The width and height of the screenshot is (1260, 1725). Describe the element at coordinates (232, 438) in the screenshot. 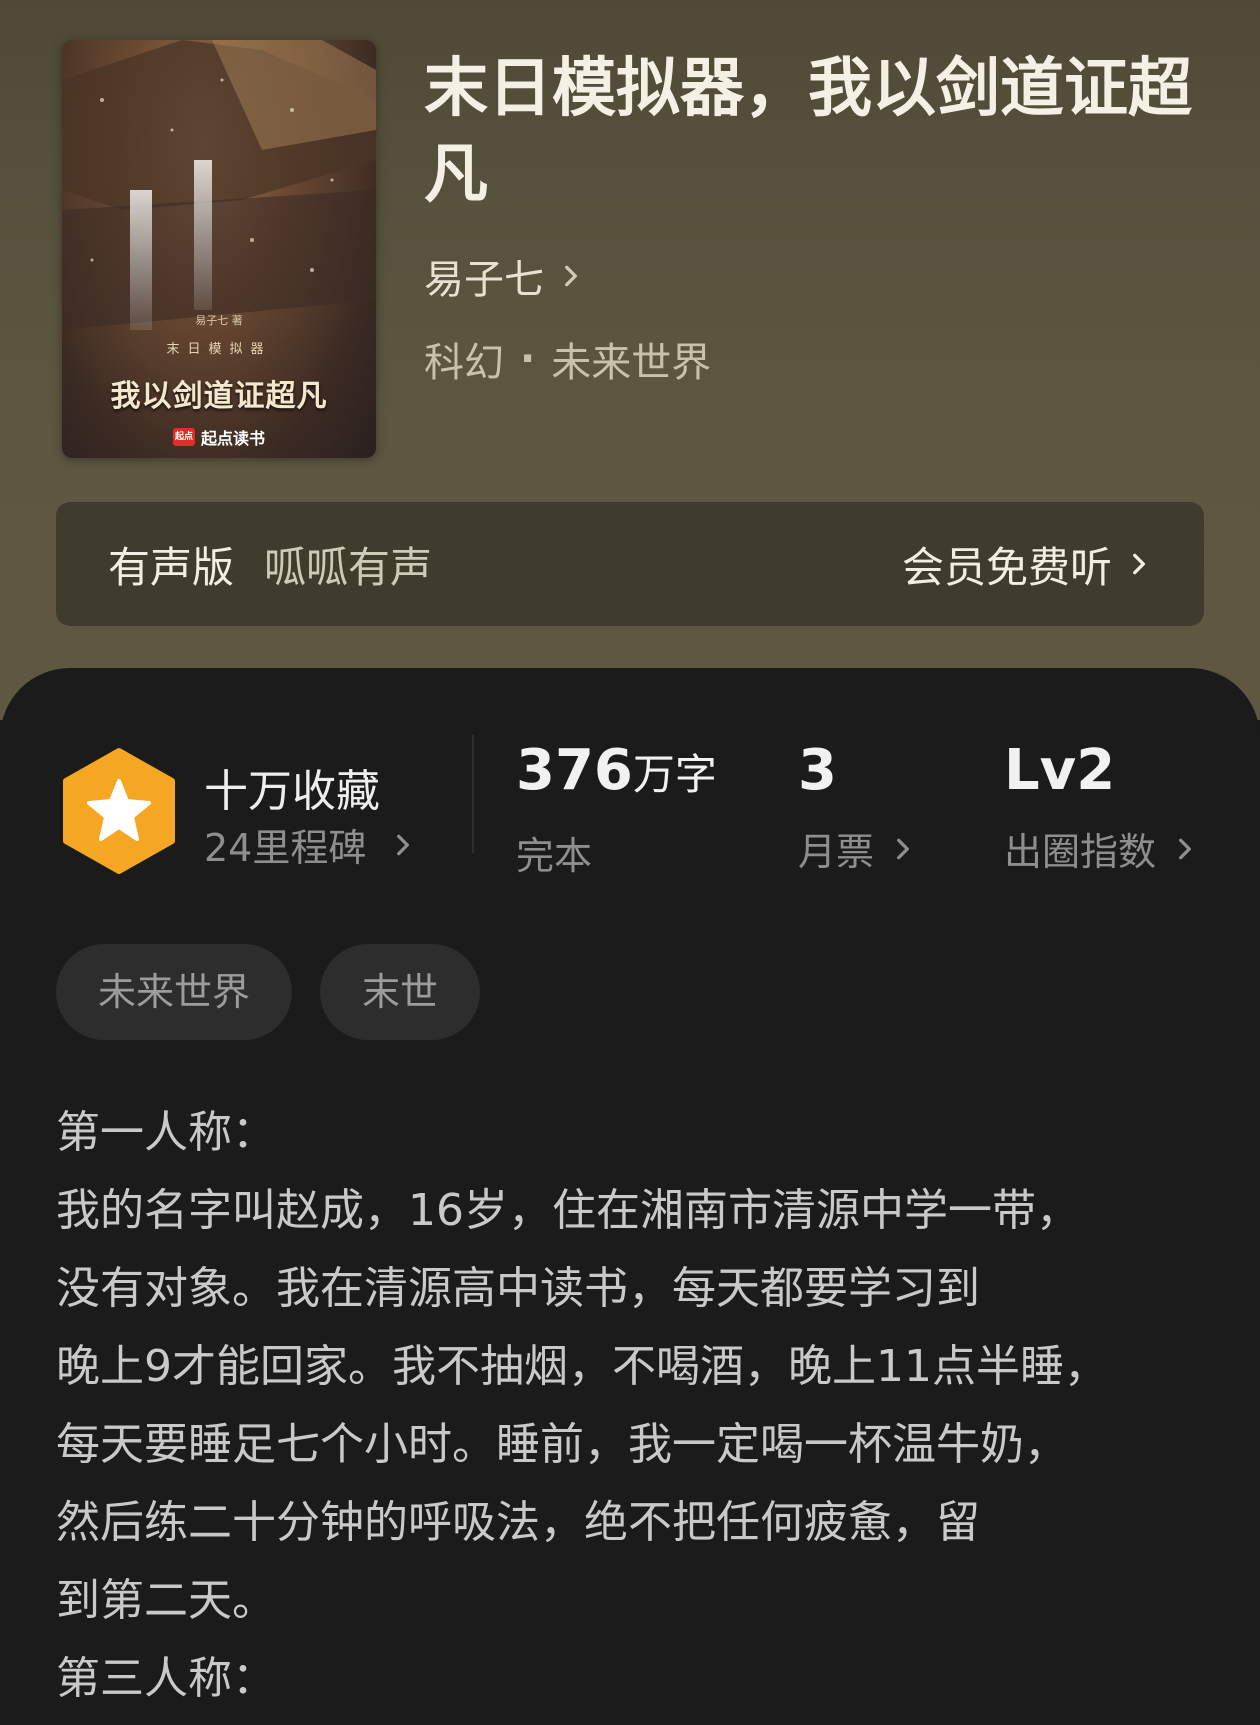

I see `cover-brand-name: 起点读书` at that location.